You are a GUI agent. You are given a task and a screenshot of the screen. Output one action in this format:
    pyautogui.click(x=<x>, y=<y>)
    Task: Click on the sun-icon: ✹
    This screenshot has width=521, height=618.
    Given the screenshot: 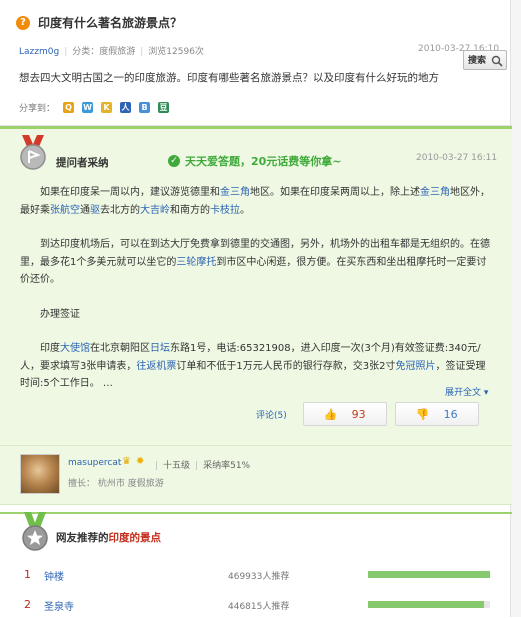 What is the action you would take?
    pyautogui.click(x=140, y=461)
    